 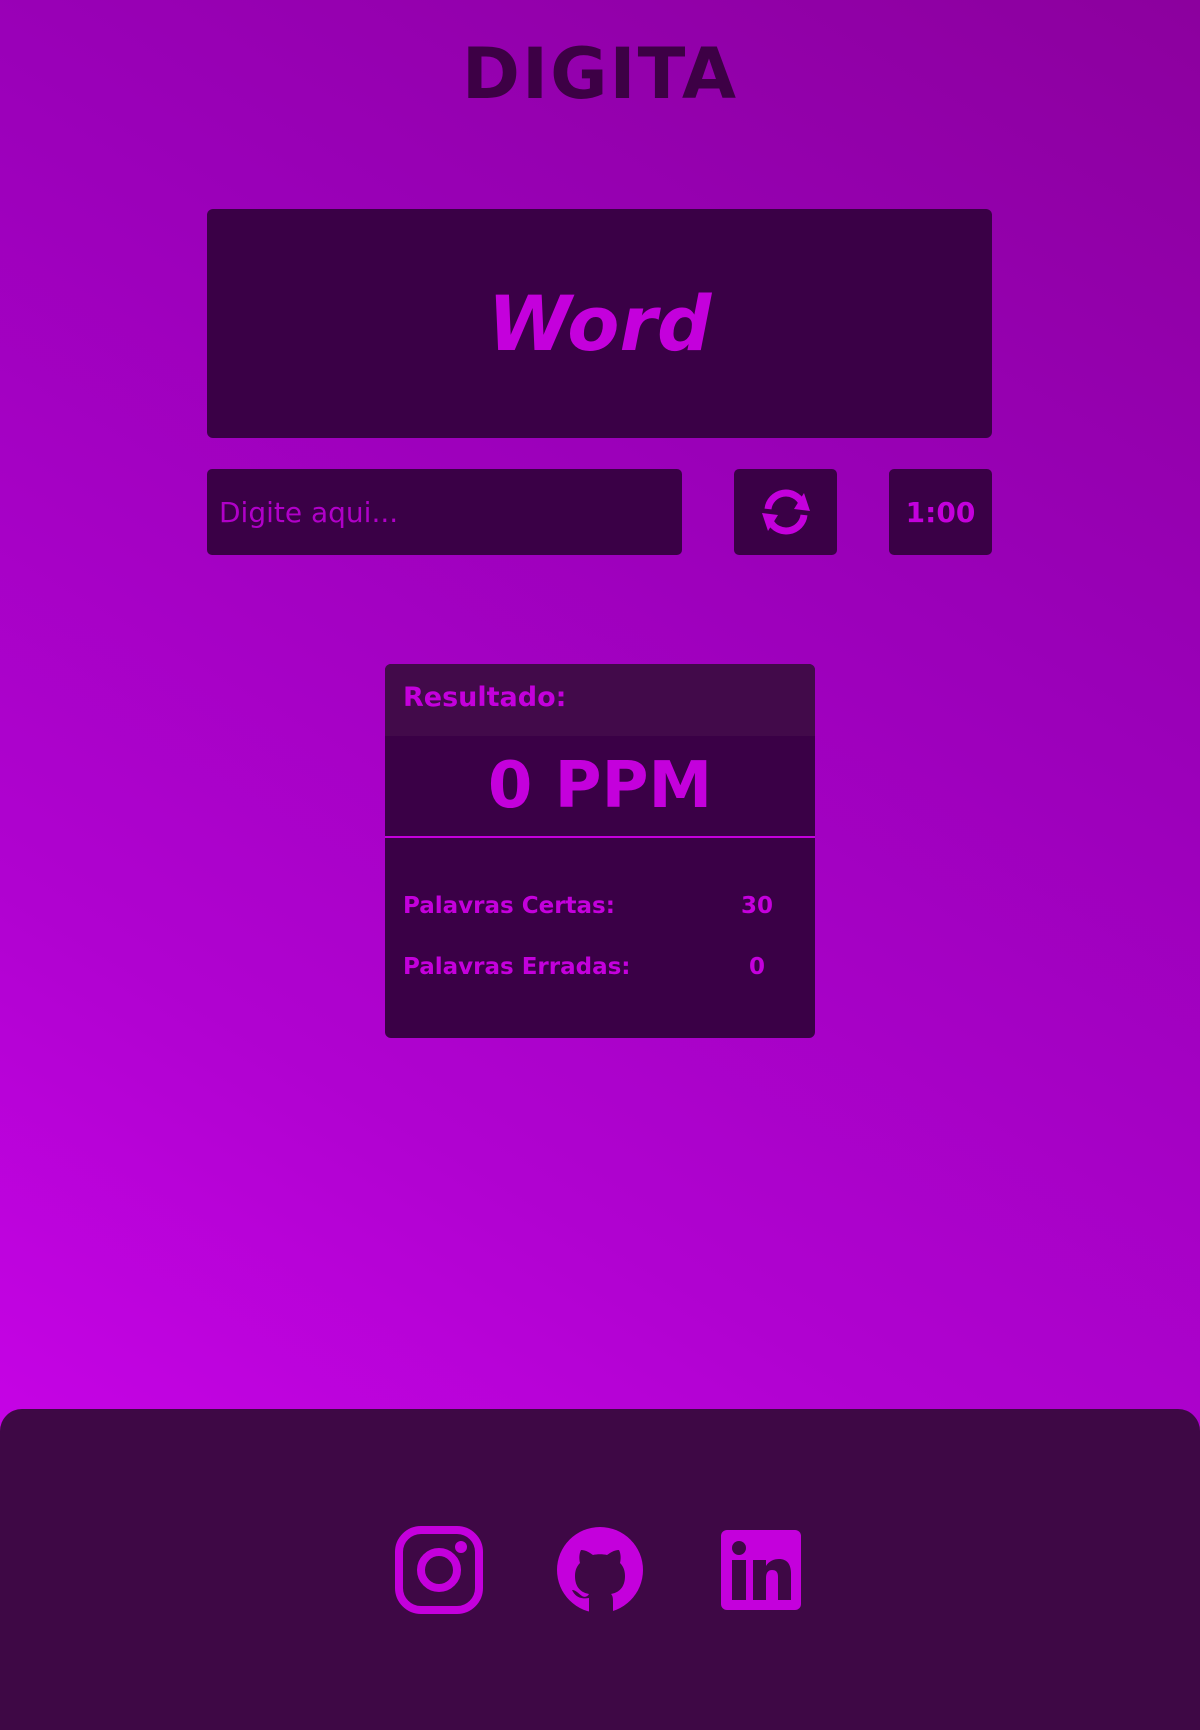 I want to click on ppm-value: 0 PPM, so click(x=600, y=787).